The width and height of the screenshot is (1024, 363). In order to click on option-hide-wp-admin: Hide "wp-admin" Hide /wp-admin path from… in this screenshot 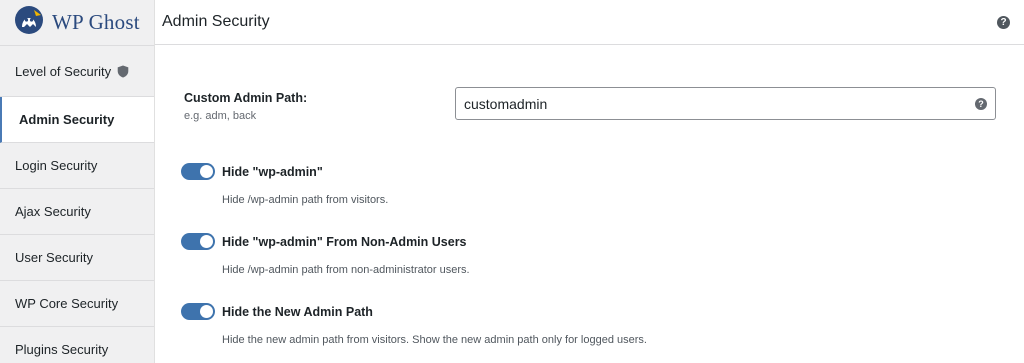, I will do `click(284, 184)`.